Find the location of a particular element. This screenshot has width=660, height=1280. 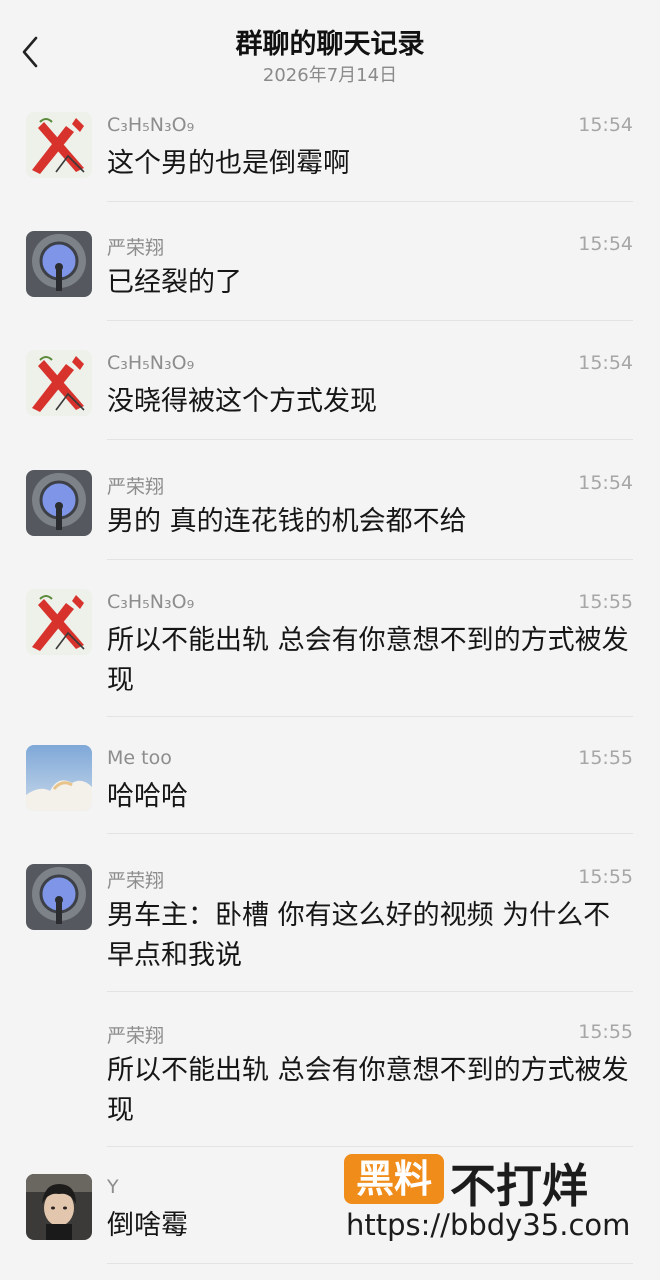

message-text: 这个男的也是倒霉啊 is located at coordinates (228, 163).